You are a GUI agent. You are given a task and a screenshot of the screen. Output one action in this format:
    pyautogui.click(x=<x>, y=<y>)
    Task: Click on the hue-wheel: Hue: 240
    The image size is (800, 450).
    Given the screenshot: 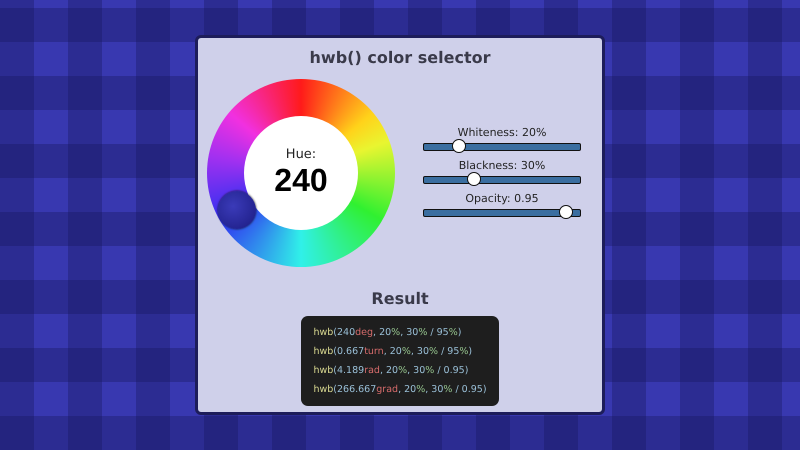 What is the action you would take?
    pyautogui.click(x=301, y=173)
    